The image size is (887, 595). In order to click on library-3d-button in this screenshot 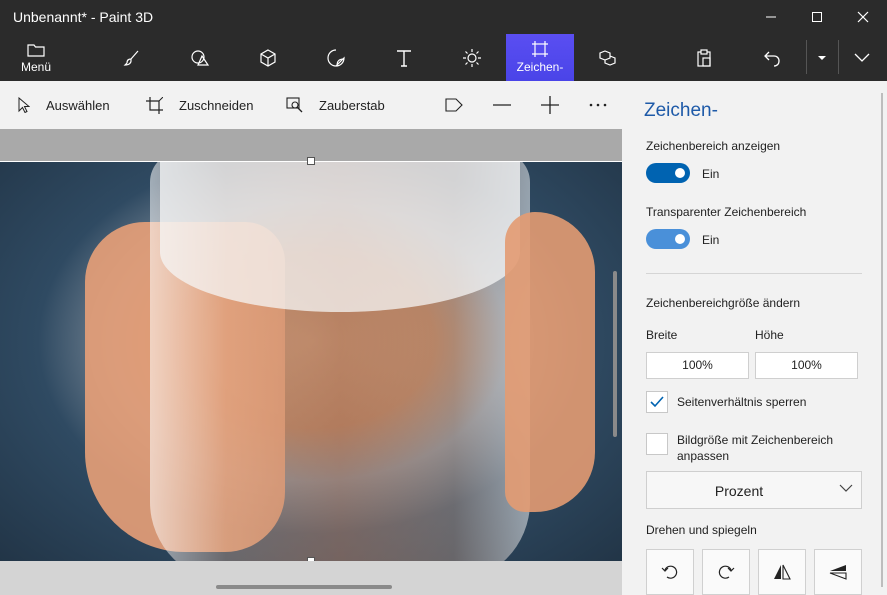, I will do `click(608, 57)`.